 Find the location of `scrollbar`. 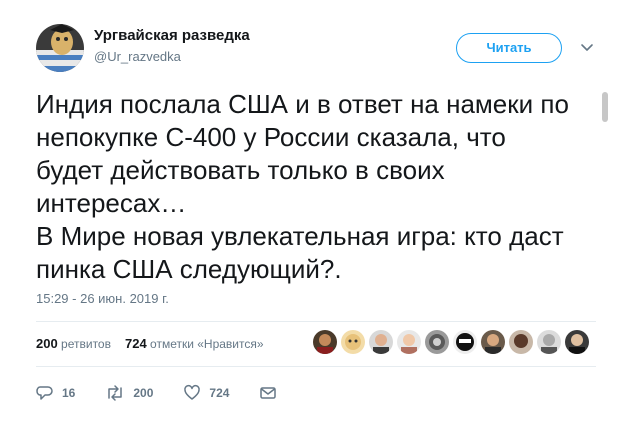

scrollbar is located at coordinates (605, 107).